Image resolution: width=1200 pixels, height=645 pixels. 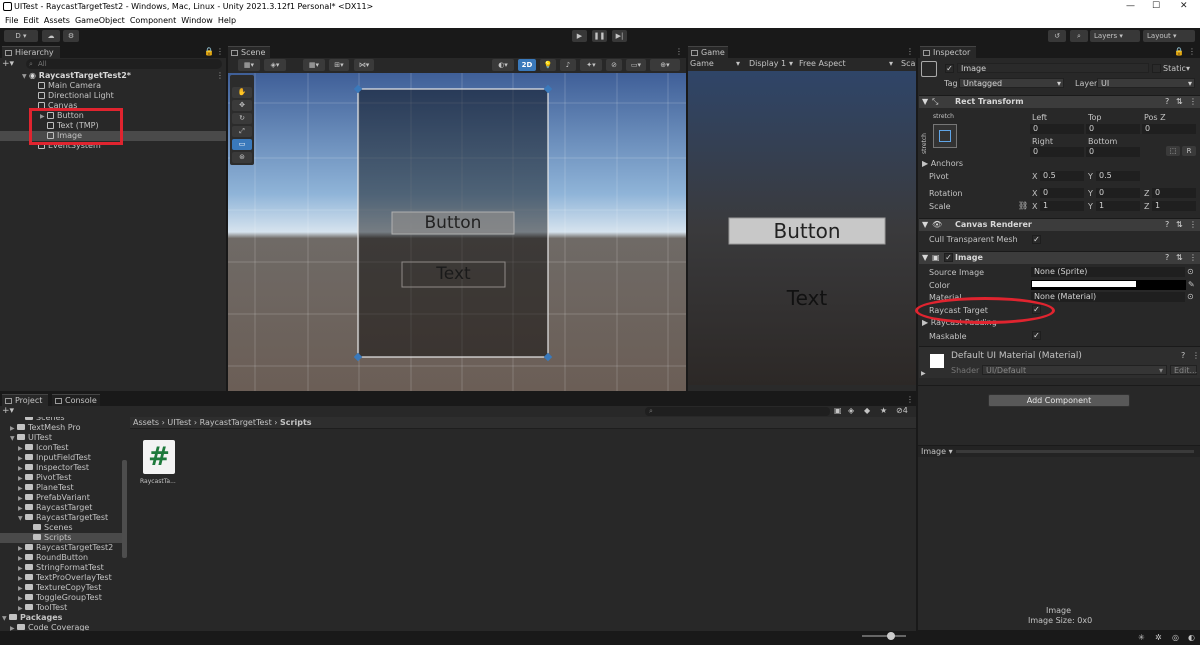 What do you see at coordinates (1169, 129) in the screenshot?
I see `posz-field: 0` at bounding box center [1169, 129].